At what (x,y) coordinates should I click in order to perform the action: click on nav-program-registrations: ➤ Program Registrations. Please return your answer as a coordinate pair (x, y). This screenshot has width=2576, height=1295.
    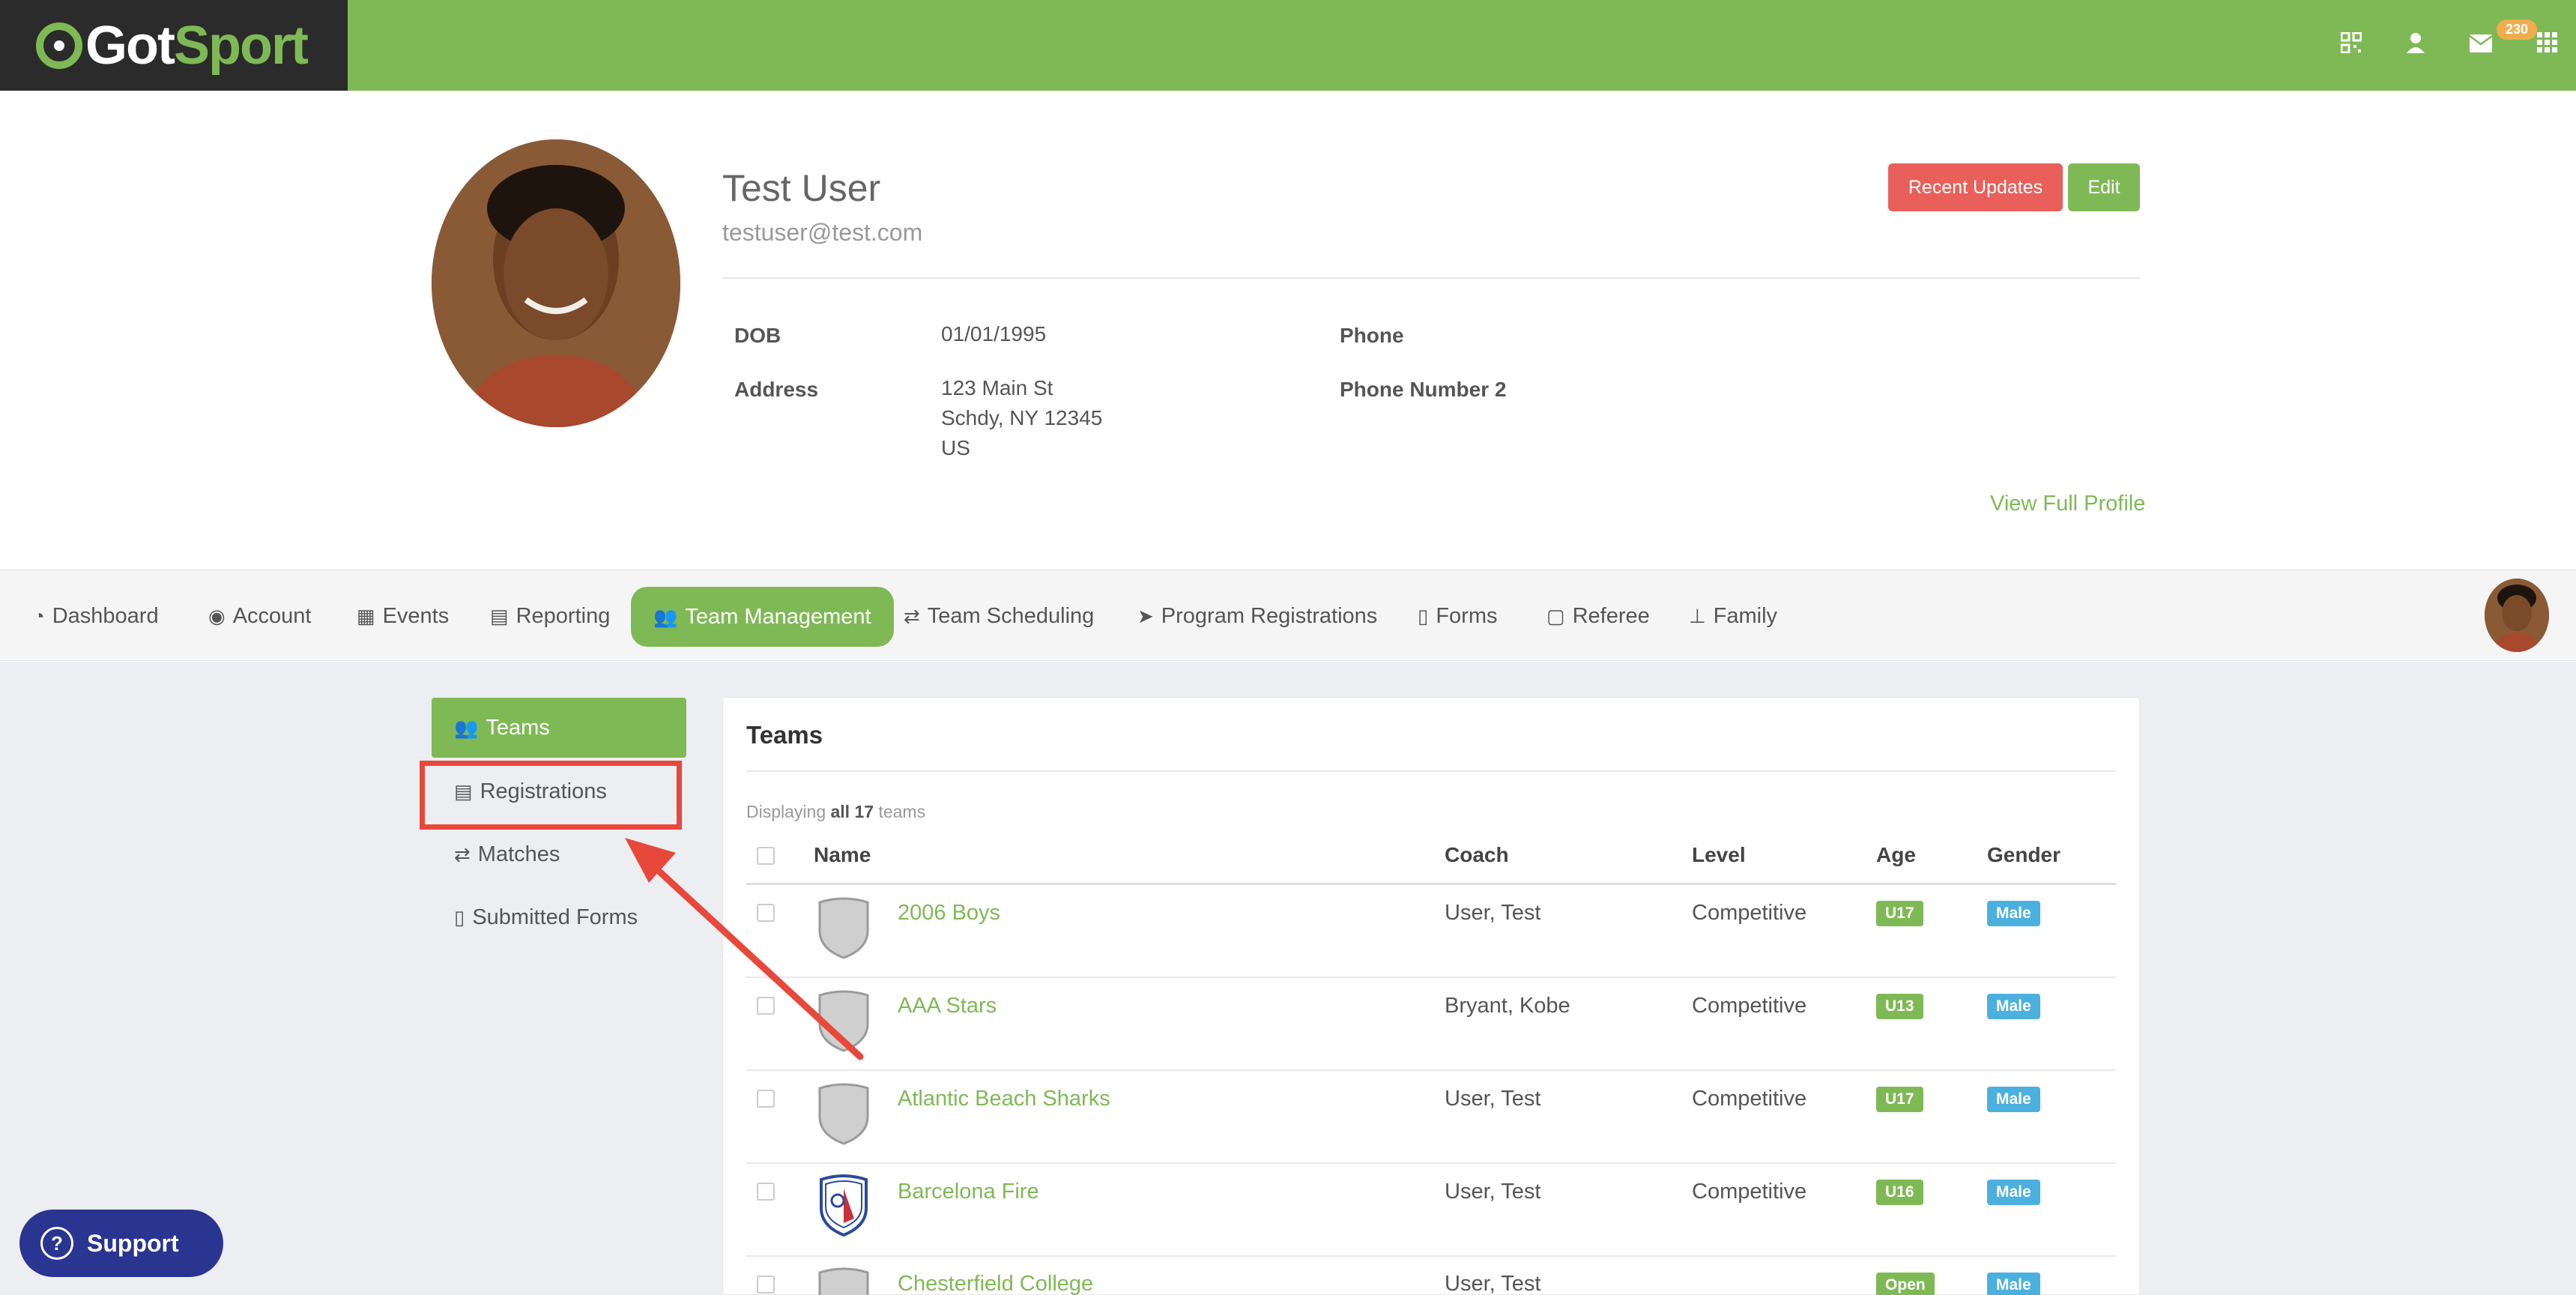
    Looking at the image, I should click on (1257, 616).